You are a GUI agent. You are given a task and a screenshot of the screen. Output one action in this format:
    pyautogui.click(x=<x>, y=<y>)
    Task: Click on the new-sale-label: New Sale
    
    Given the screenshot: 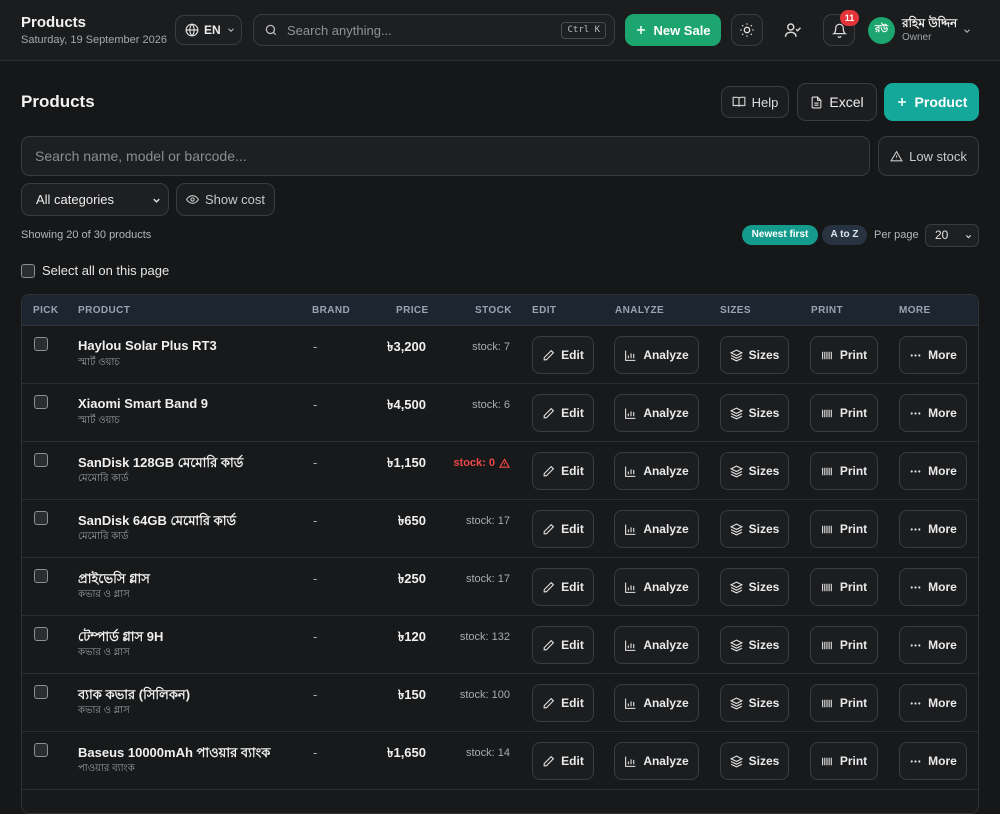 What is the action you would take?
    pyautogui.click(x=682, y=30)
    